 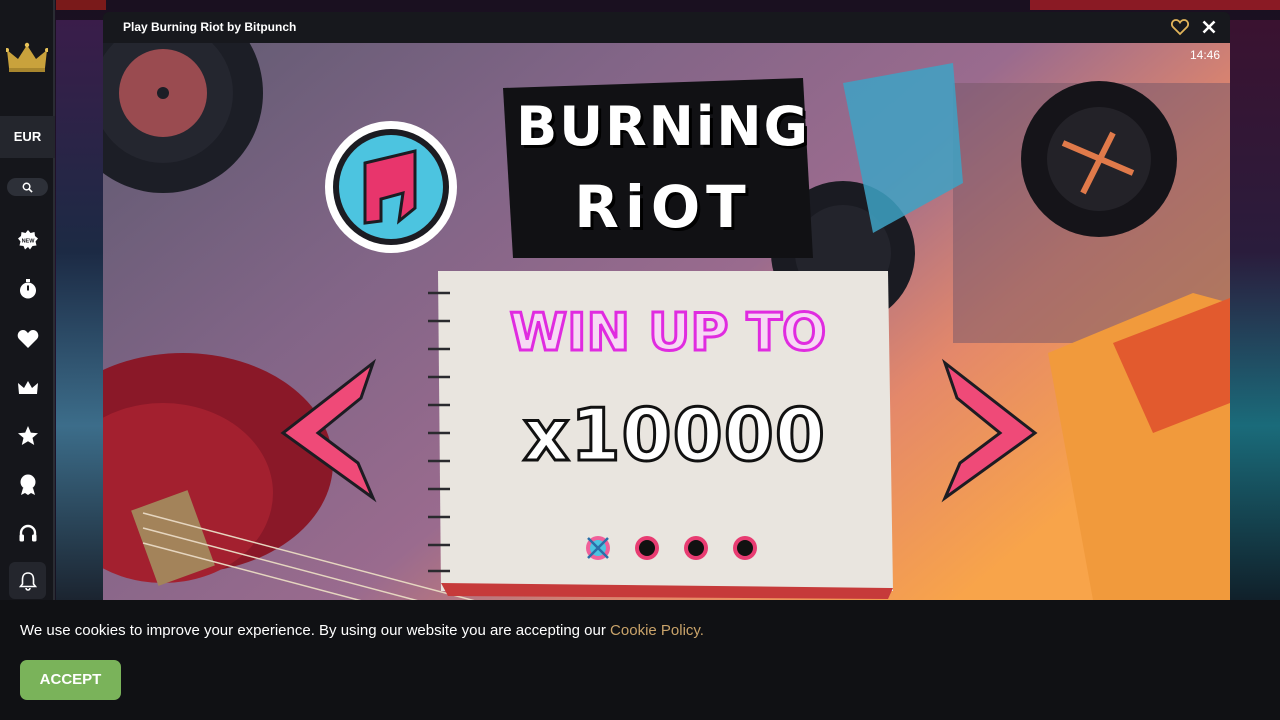 I want to click on sidebar-item-tournaments, so click(x=27, y=484).